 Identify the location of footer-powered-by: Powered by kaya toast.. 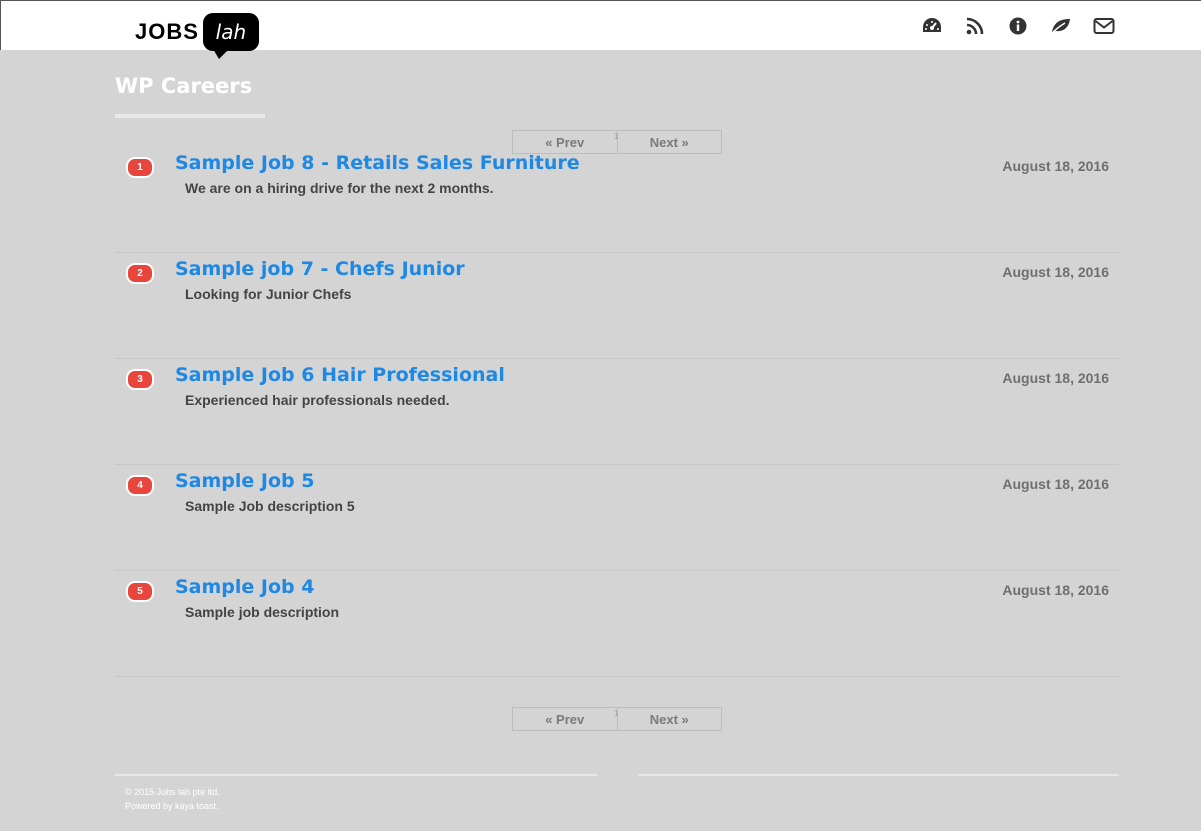
(172, 806).